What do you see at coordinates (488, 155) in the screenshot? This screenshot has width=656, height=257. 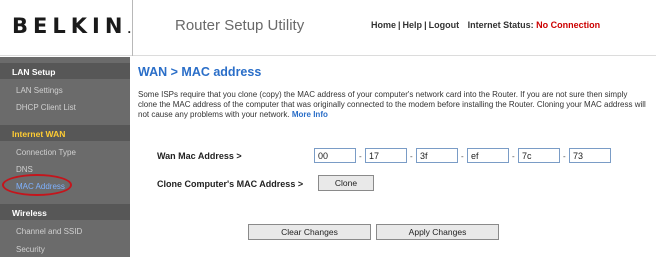 I see `mac-octet-4-field` at bounding box center [488, 155].